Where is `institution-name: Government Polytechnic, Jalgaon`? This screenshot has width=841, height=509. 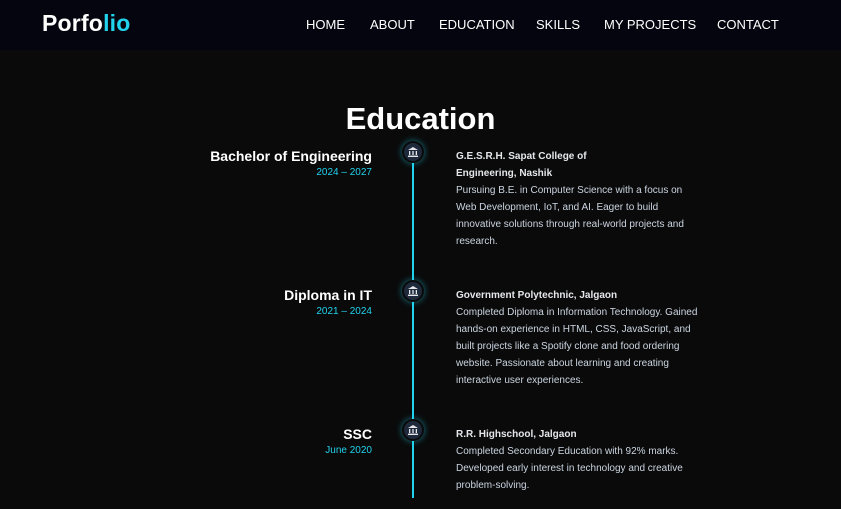
institution-name: Government Polytechnic, Jalgaon is located at coordinates (537, 295).